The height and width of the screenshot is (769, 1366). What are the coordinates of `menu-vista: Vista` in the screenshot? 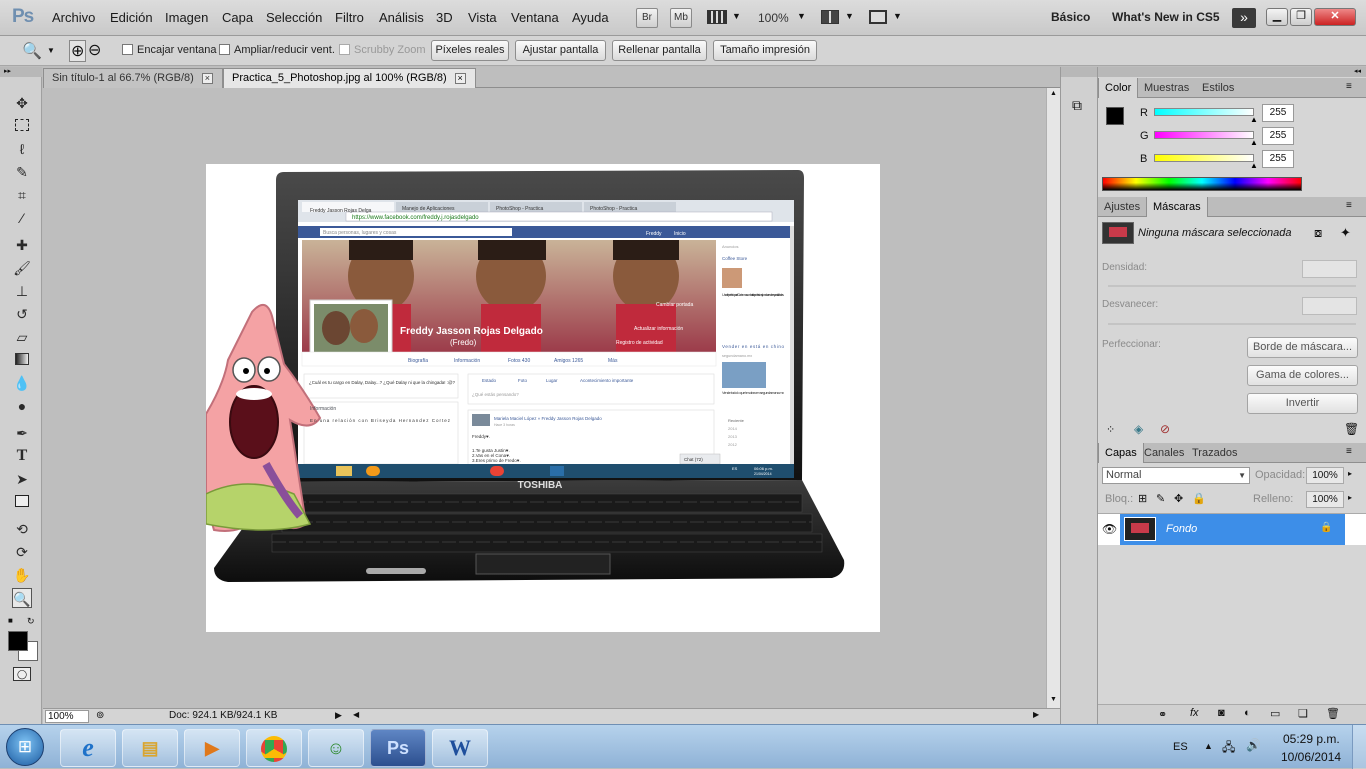 It's located at (482, 17).